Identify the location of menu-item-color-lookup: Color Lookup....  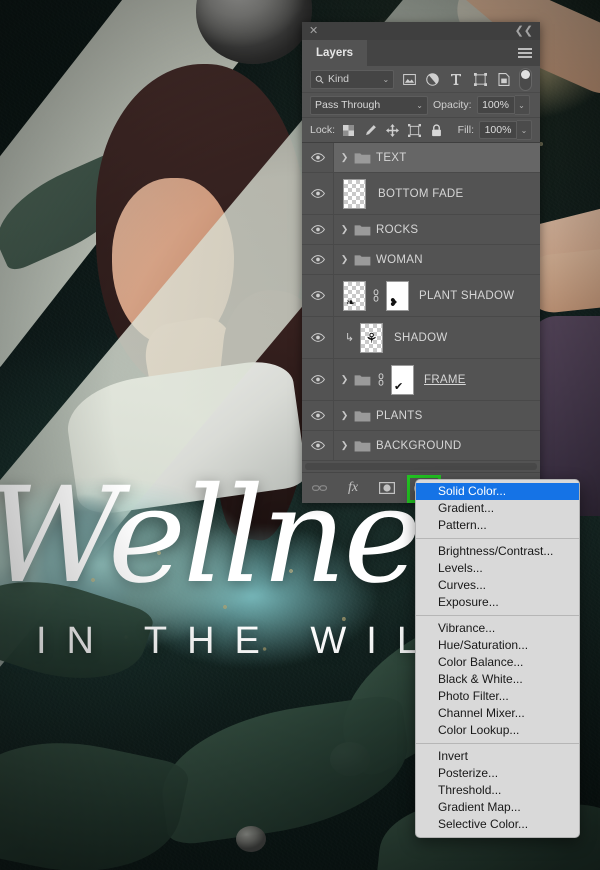
(497, 730).